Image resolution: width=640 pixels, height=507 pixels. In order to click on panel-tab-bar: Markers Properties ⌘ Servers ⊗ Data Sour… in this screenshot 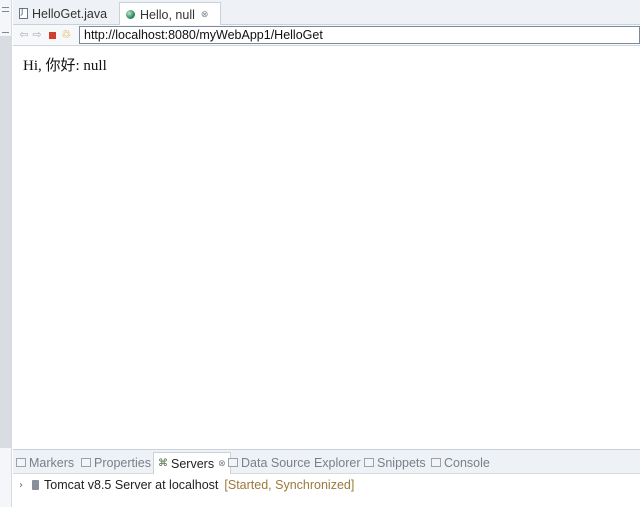, I will do `click(326, 462)`.